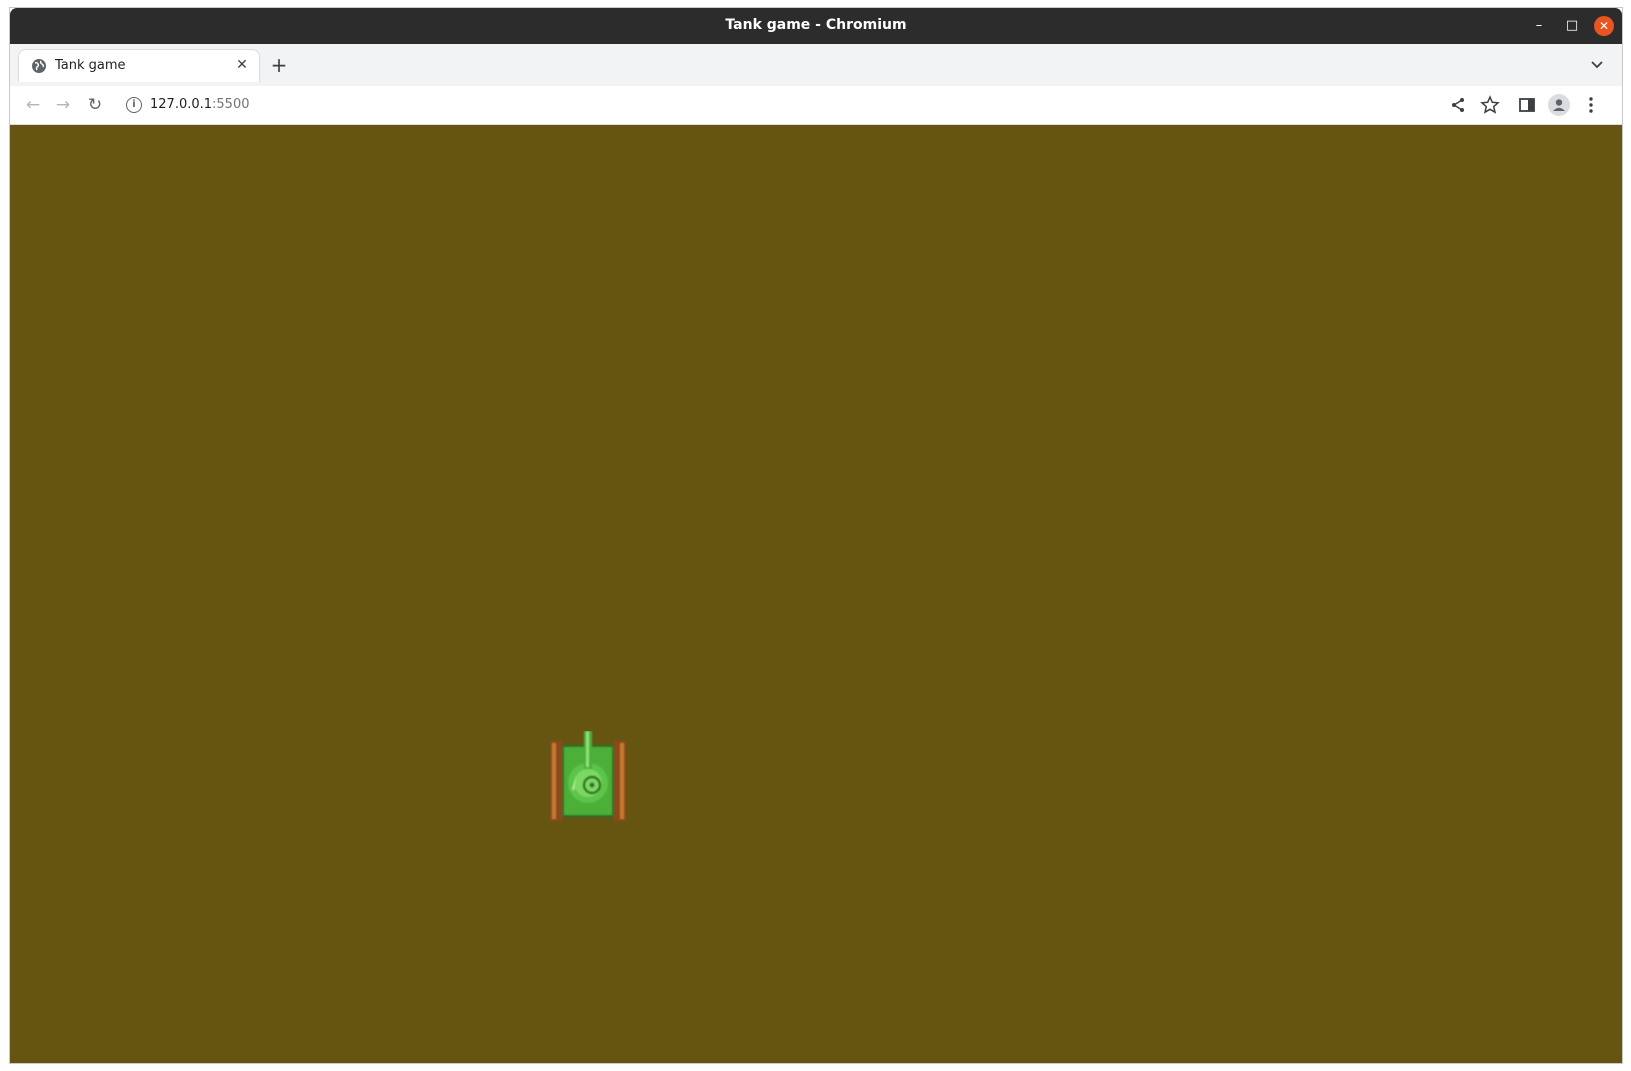 The height and width of the screenshot is (1071, 1631). I want to click on star-icon, so click(1490, 105).